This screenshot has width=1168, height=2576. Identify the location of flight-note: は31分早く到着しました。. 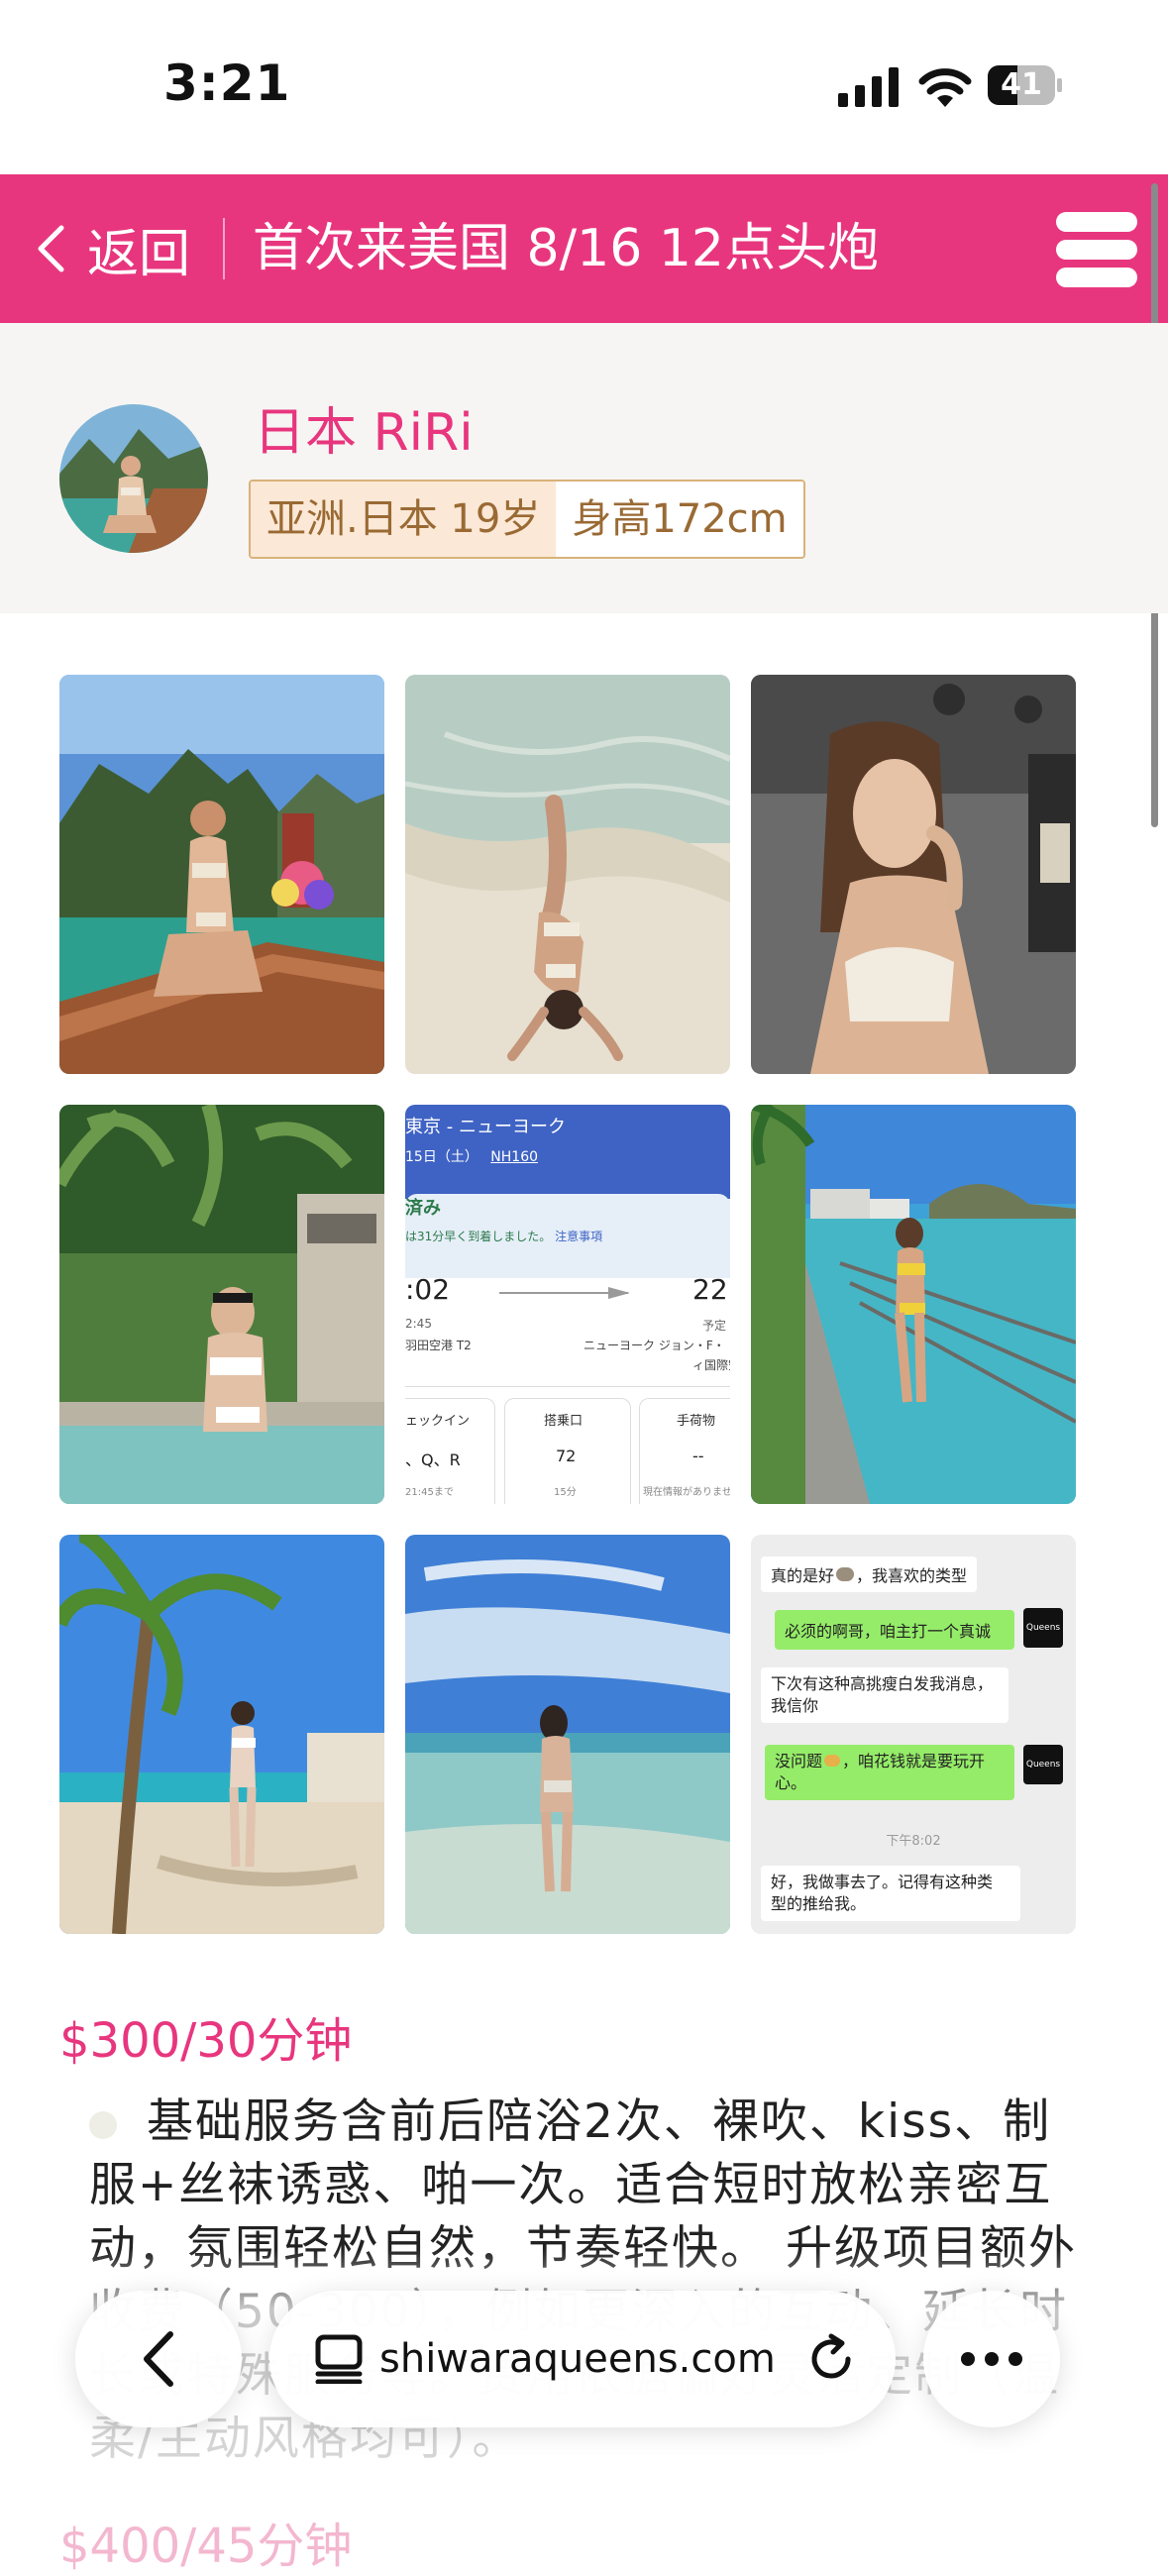
(478, 1236).